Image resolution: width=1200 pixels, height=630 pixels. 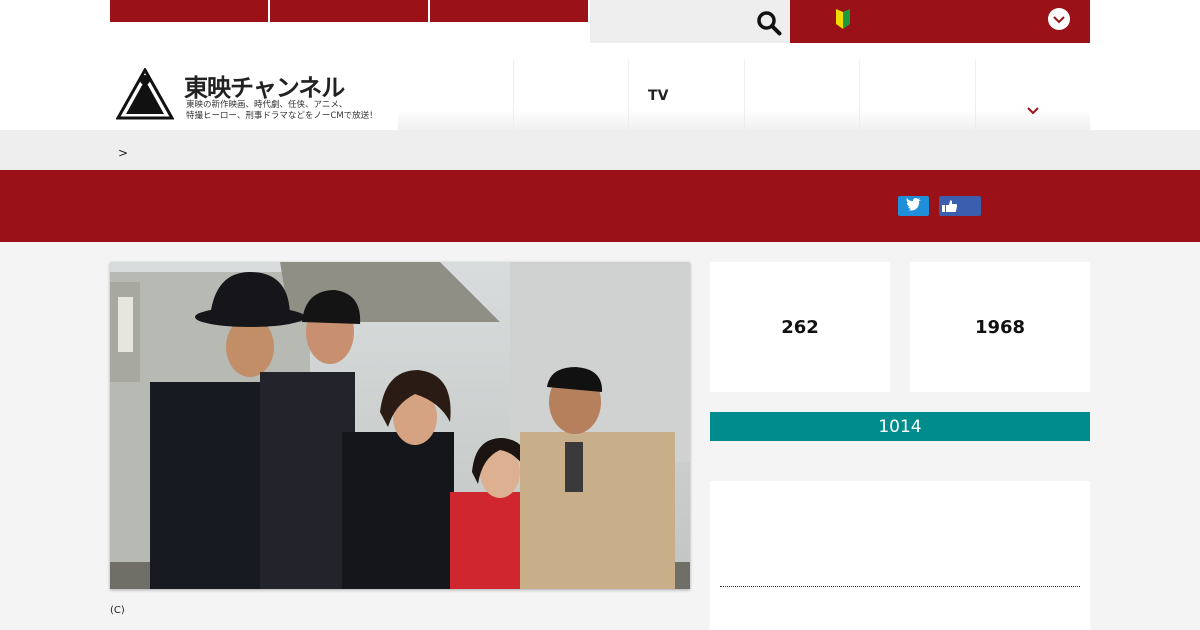 I want to click on facebook-like-button, so click(x=960, y=206).